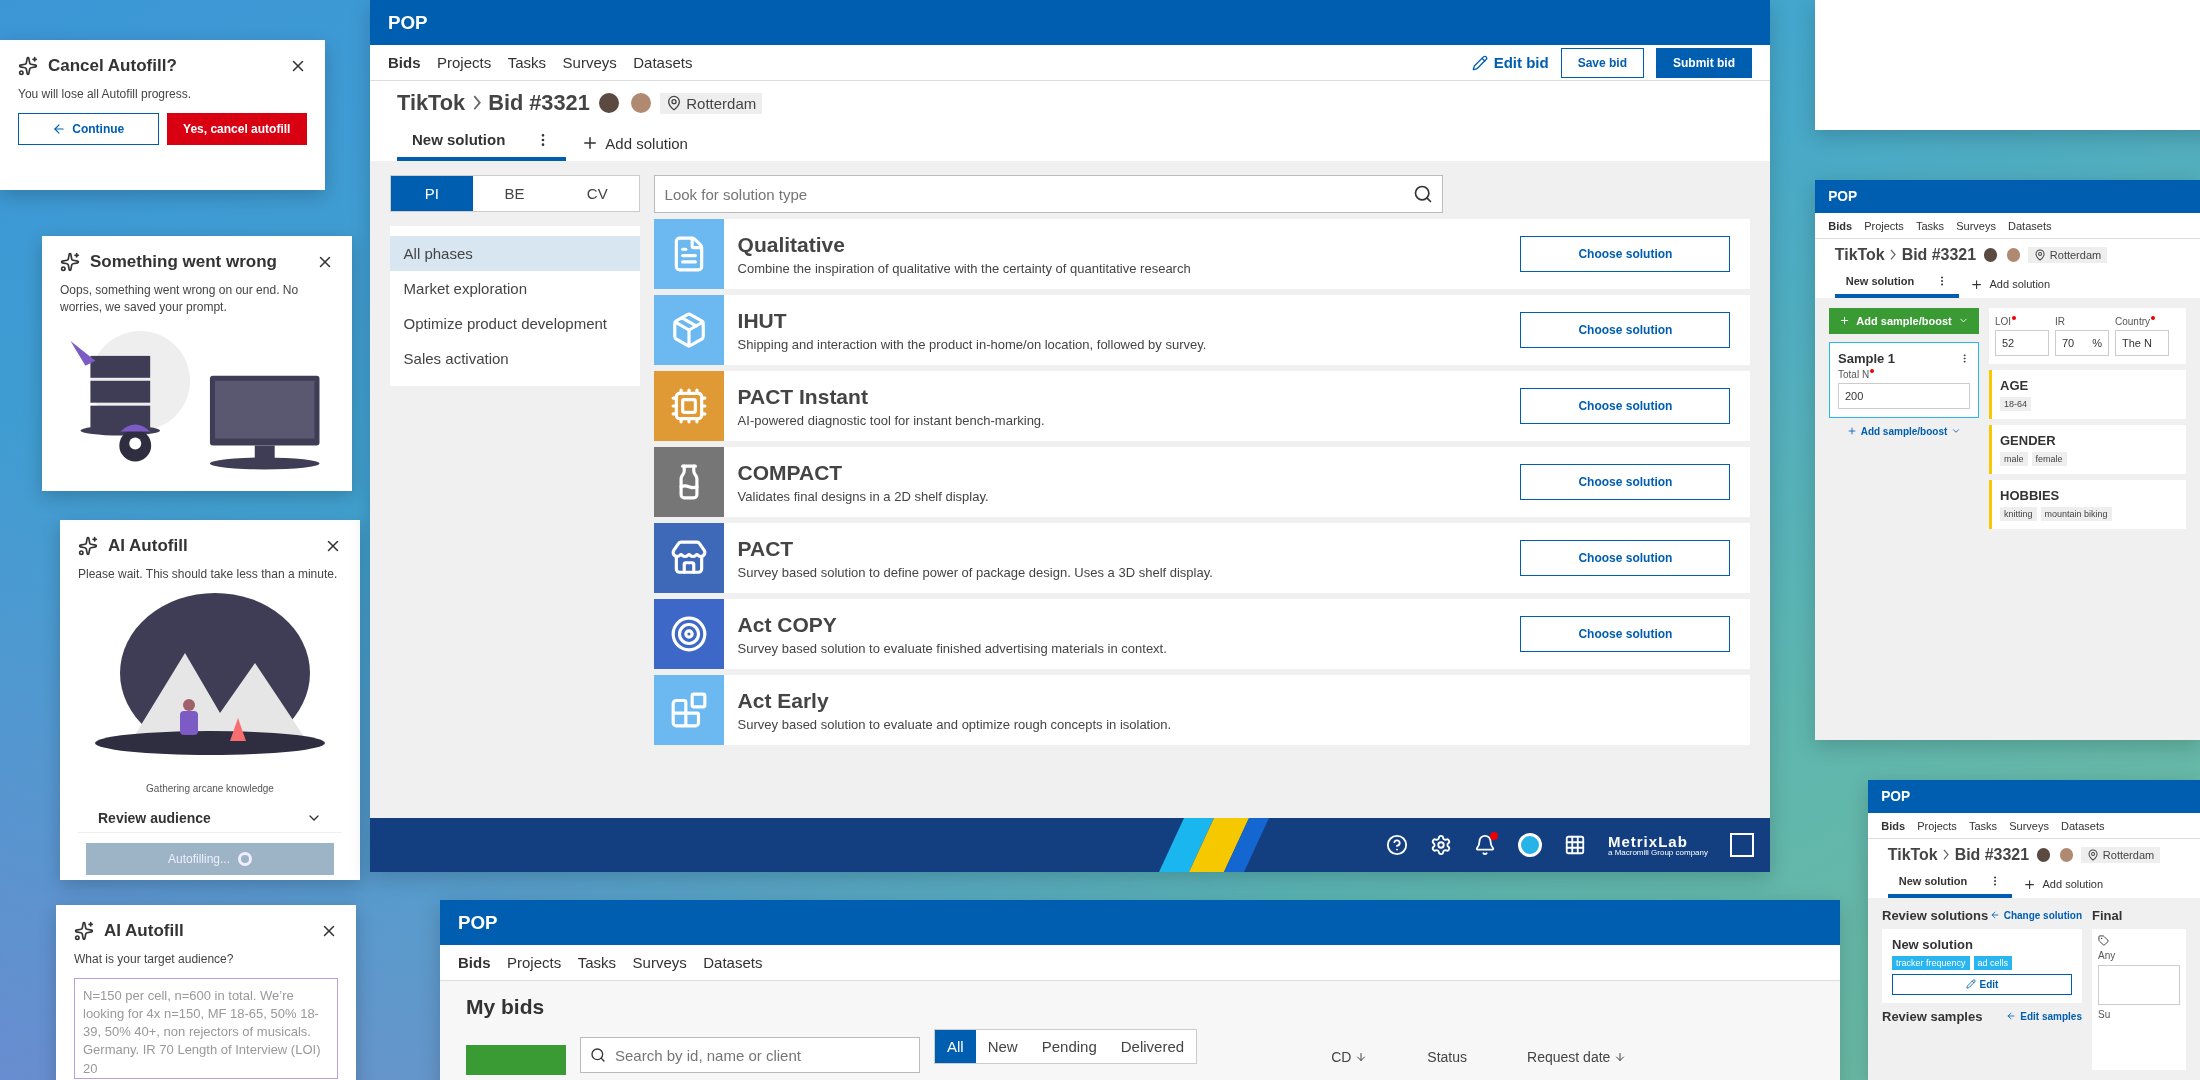 The width and height of the screenshot is (2200, 1080). Describe the element at coordinates (1361, 1057) in the screenshot. I see `sort-icon` at that location.